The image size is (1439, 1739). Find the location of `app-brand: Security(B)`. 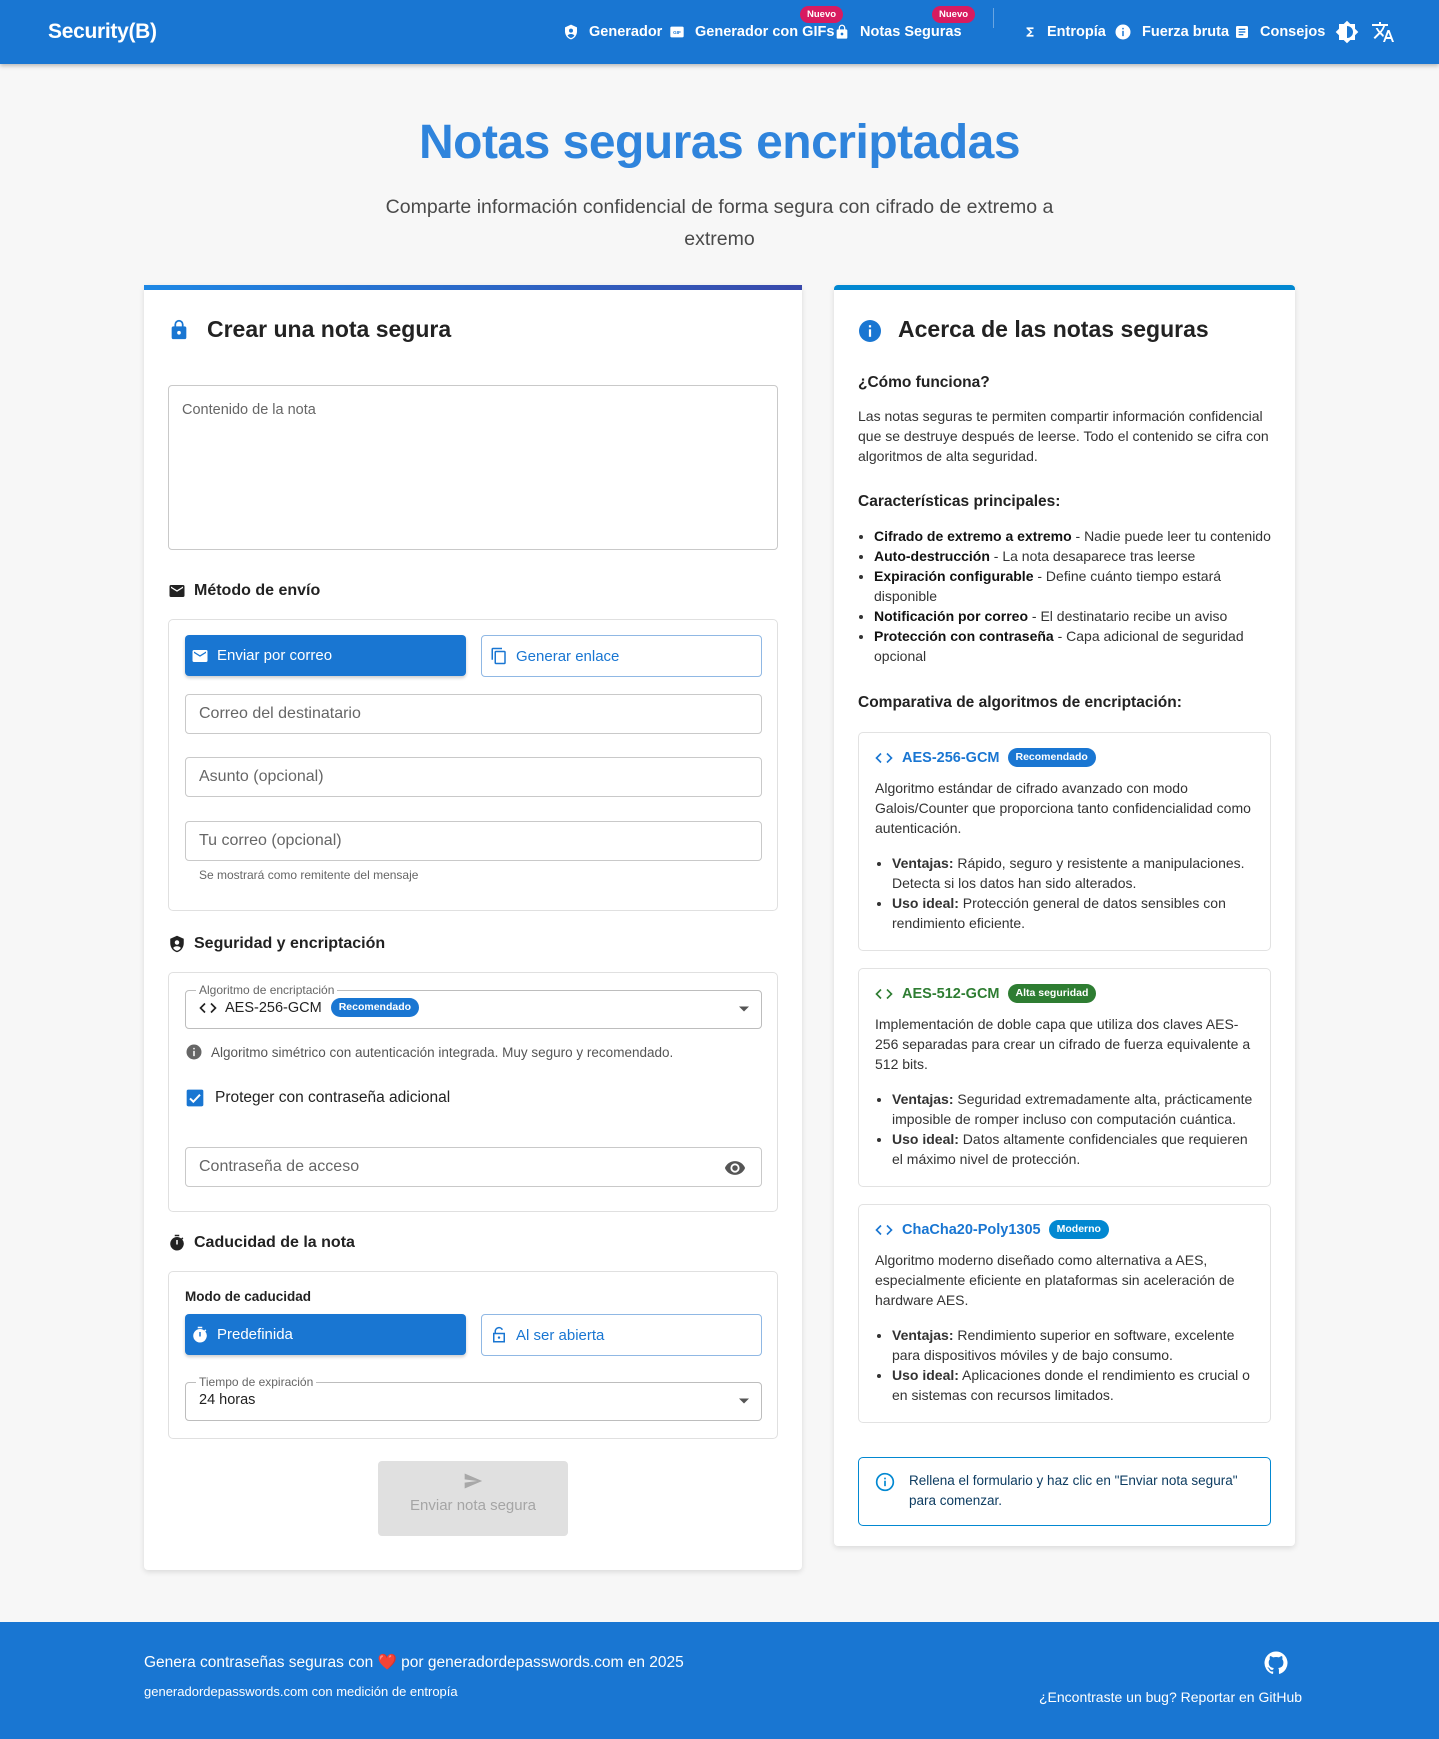

app-brand: Security(B) is located at coordinates (102, 32).